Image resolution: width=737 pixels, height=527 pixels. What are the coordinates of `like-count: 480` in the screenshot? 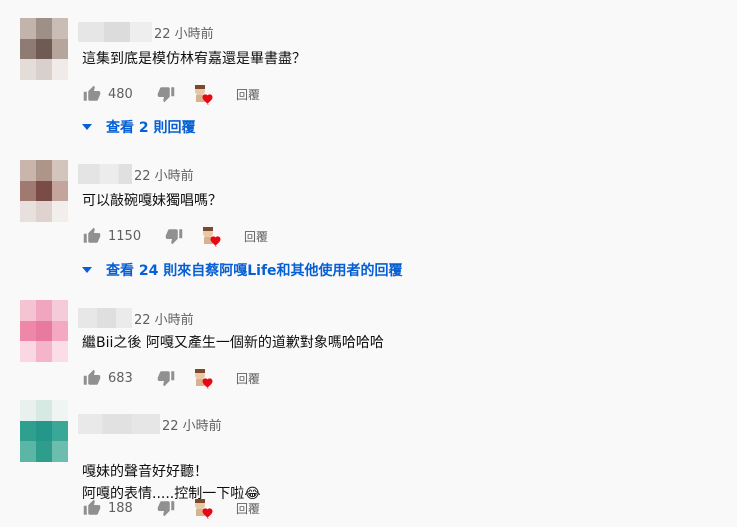 It's located at (120, 94).